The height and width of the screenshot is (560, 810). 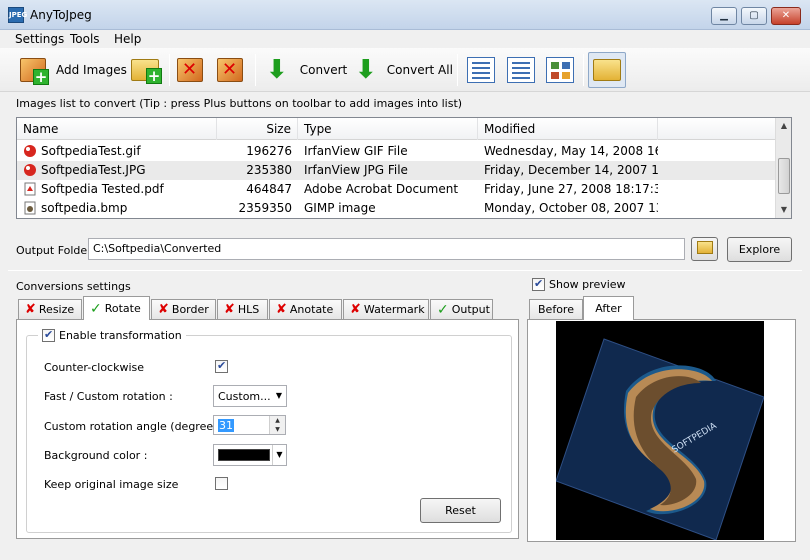 What do you see at coordinates (230, 70) in the screenshot?
I see `remove-all-button: ✕` at bounding box center [230, 70].